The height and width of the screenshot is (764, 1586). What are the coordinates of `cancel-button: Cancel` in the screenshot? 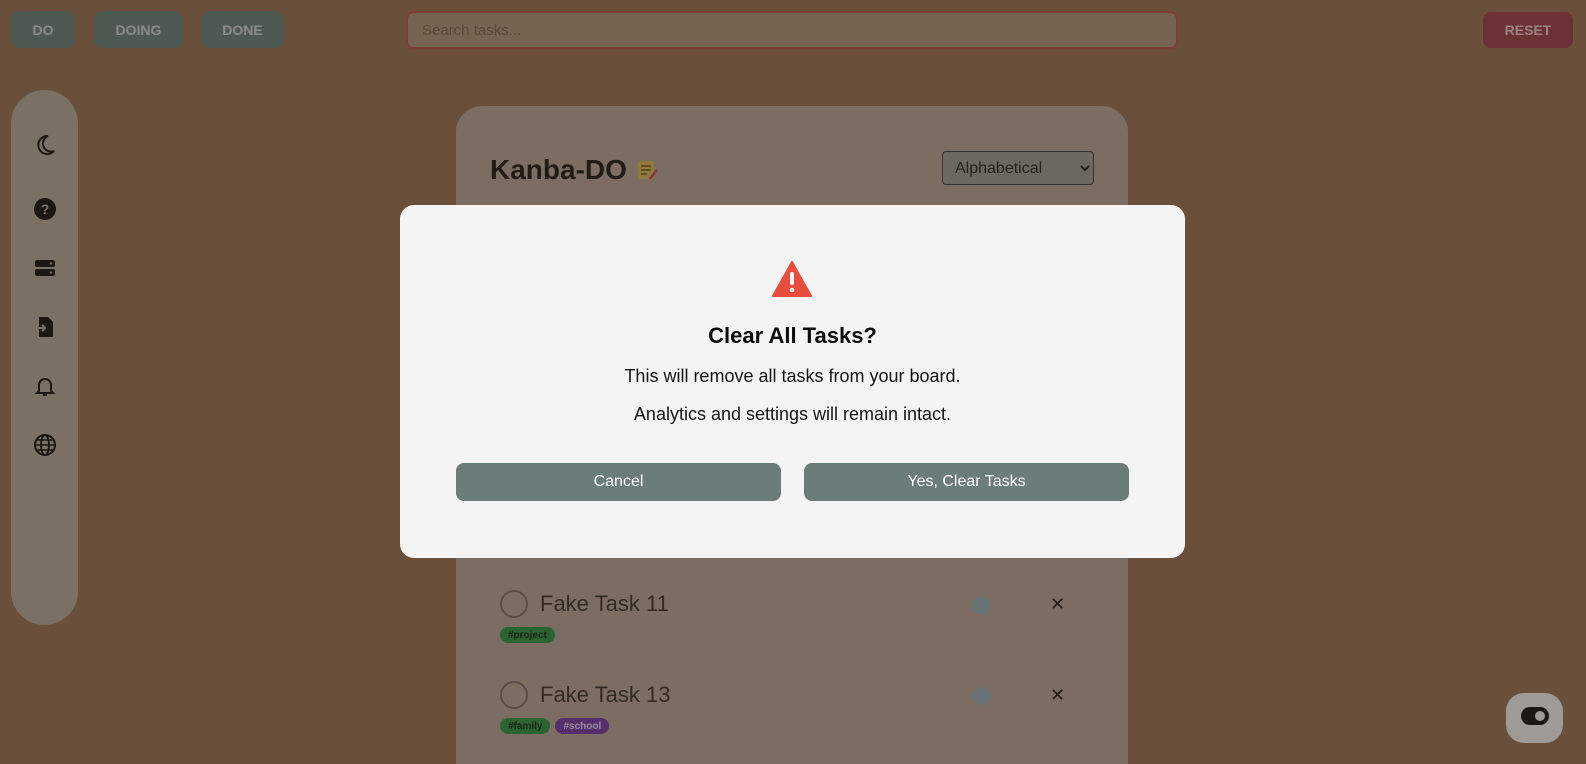 It's located at (618, 482).